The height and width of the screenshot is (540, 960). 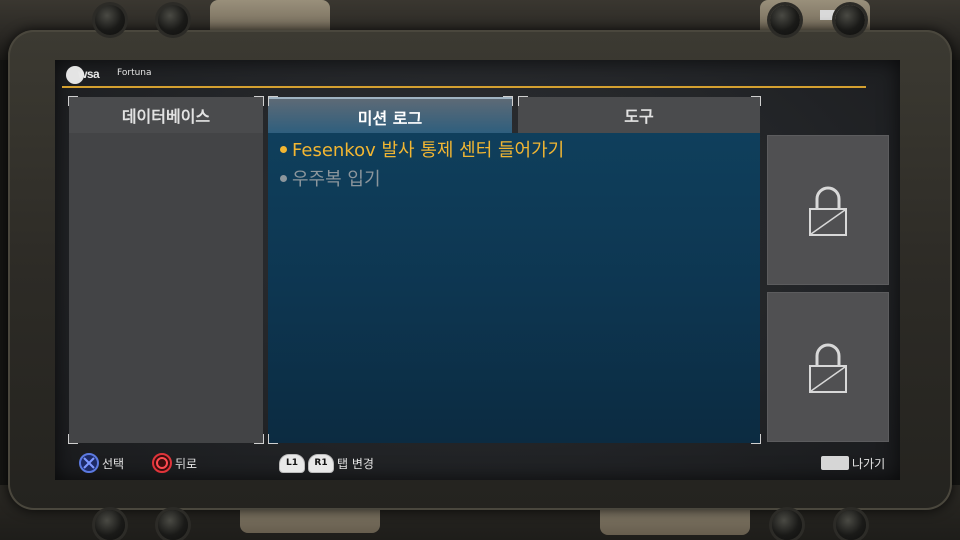 What do you see at coordinates (134, 73) in the screenshot?
I see `app-title: Fortuna` at bounding box center [134, 73].